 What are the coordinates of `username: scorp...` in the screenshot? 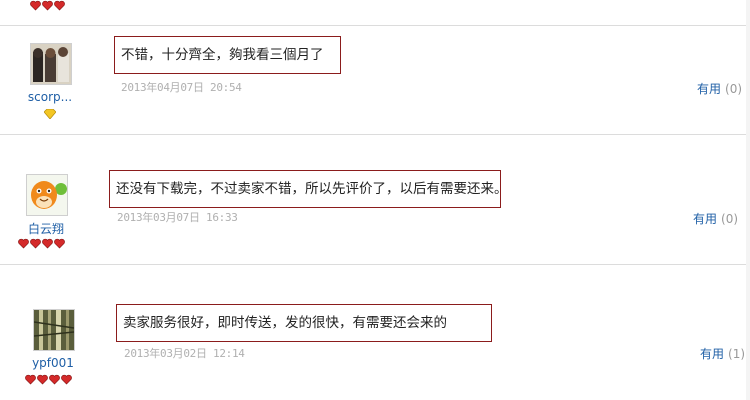 It's located at (50, 97).